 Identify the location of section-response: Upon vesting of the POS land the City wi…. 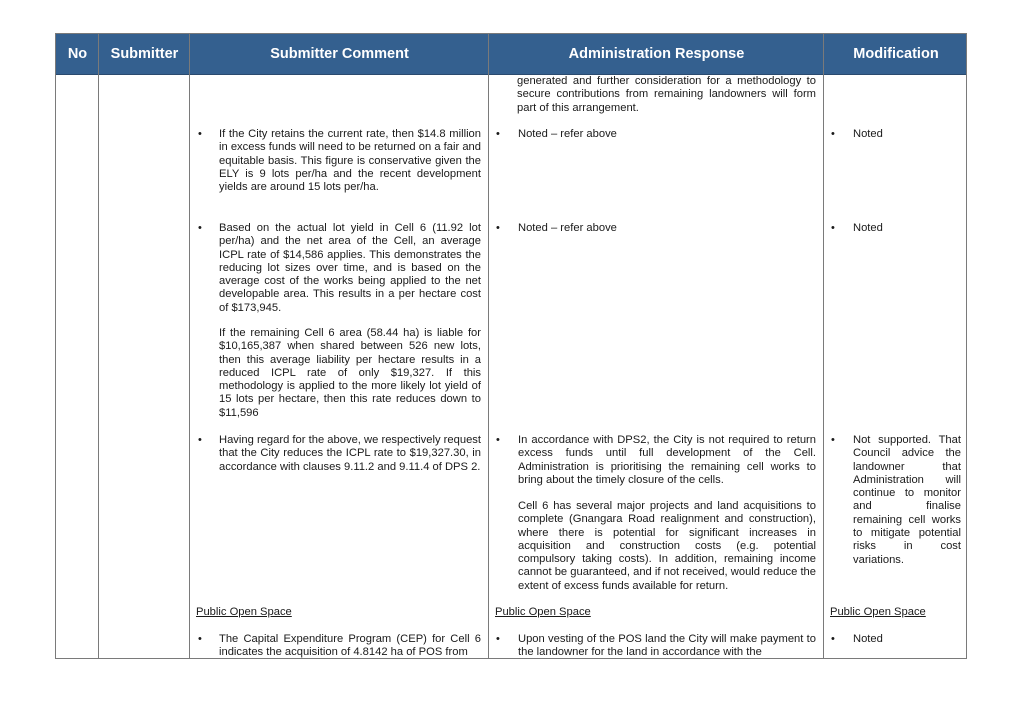
(667, 646).